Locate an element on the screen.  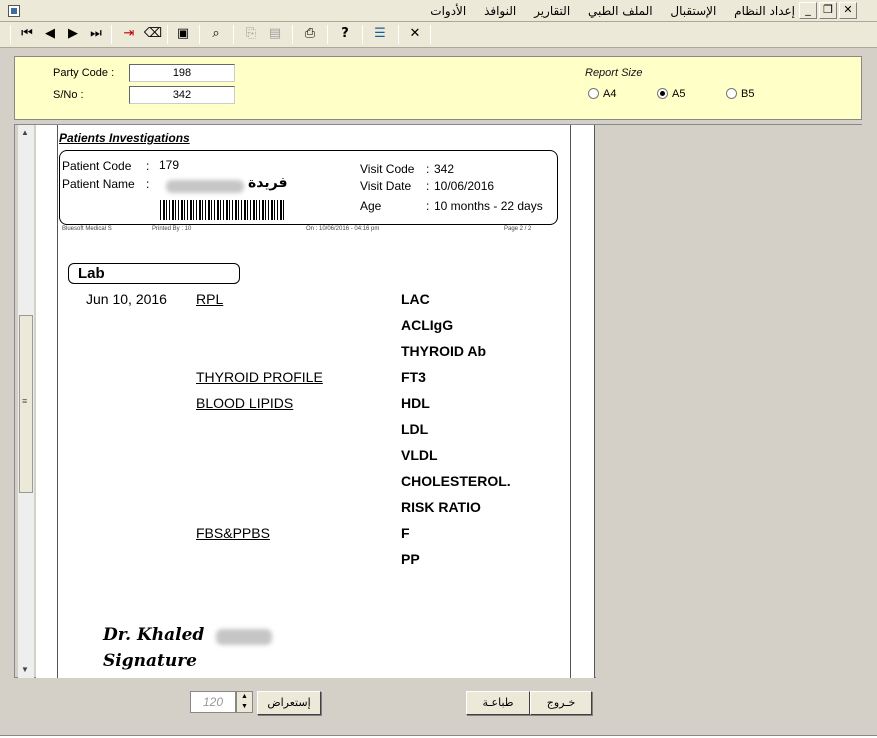
printer-icon: ⎙ is located at coordinates (310, 34).